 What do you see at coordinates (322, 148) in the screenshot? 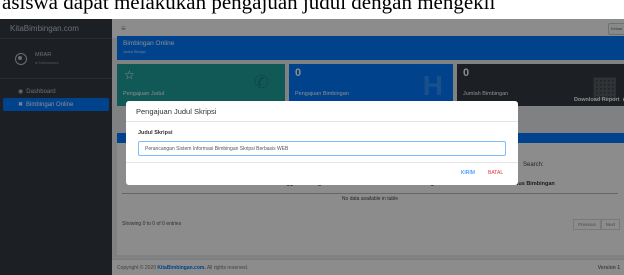
I see `judul-skripsi-input` at bounding box center [322, 148].